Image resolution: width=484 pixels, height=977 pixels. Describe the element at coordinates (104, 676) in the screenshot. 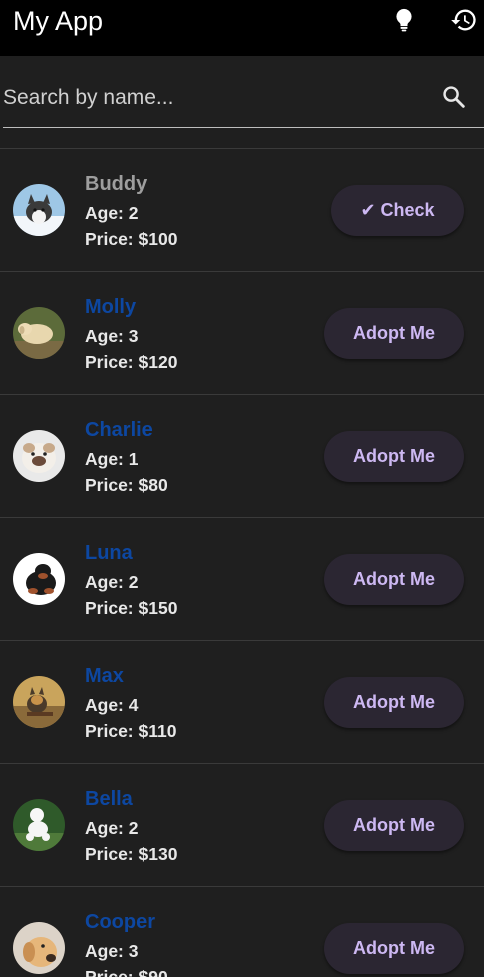

I see `pet-name: Max` at that location.